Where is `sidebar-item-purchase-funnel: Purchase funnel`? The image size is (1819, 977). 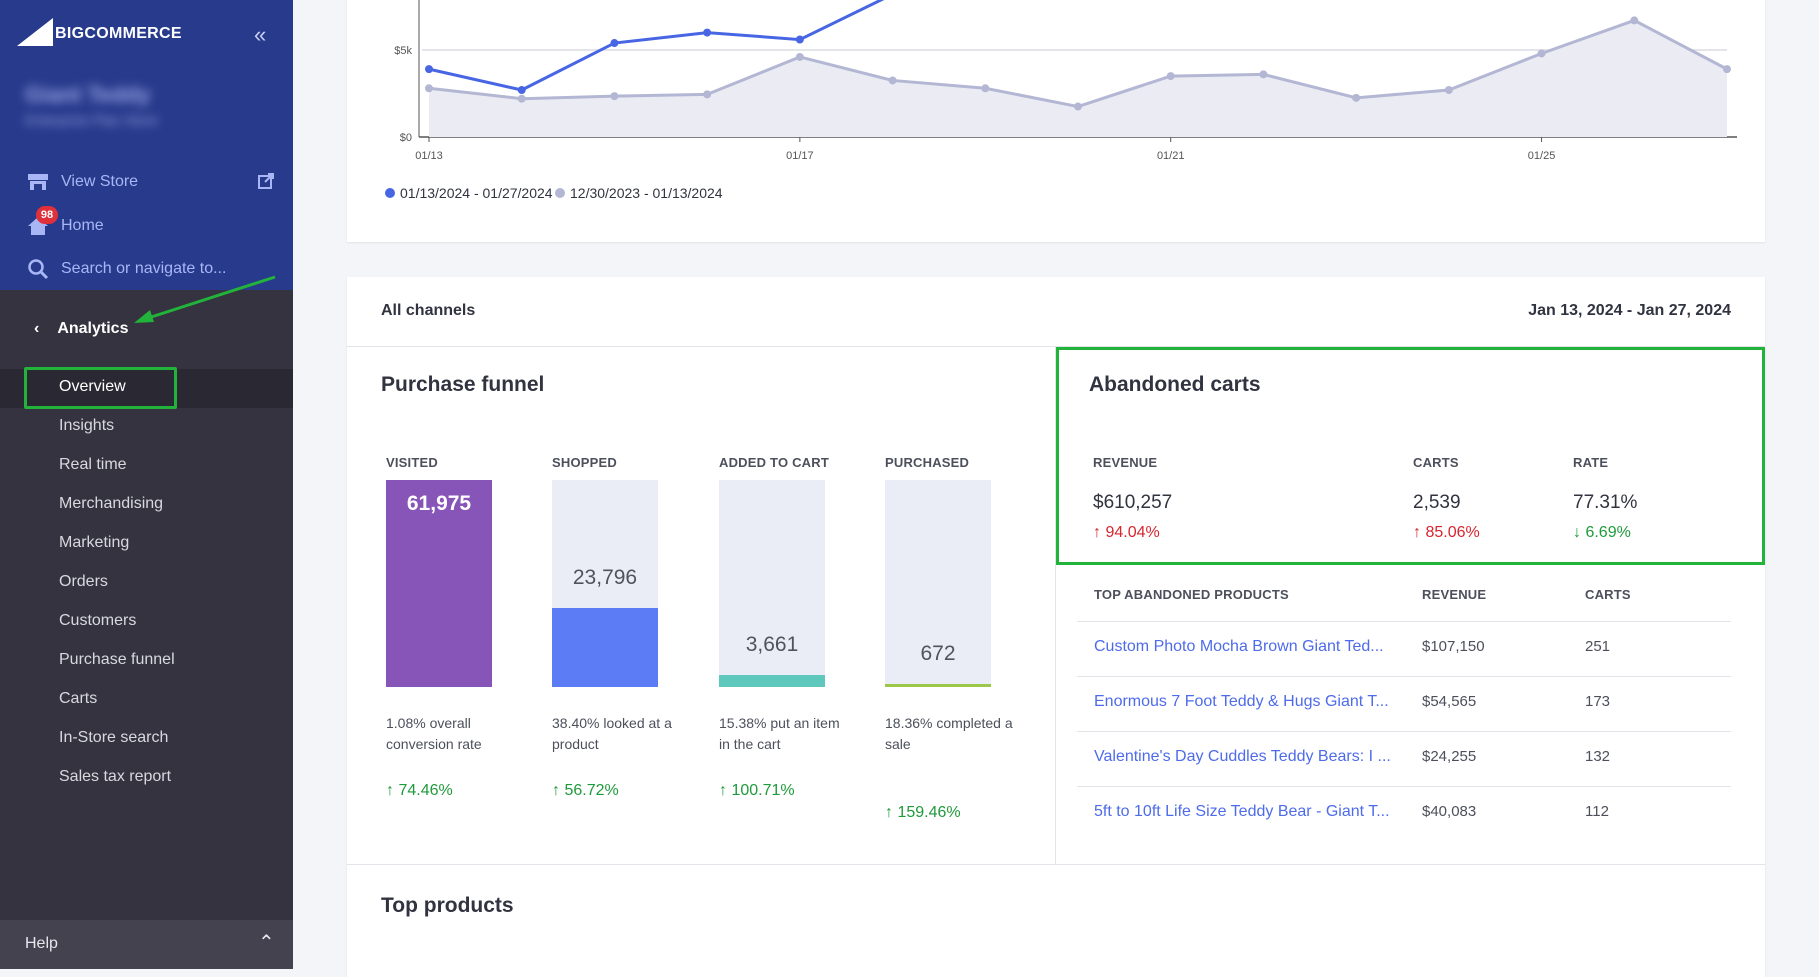
sidebar-item-purchase-funnel: Purchase funnel is located at coordinates (117, 660).